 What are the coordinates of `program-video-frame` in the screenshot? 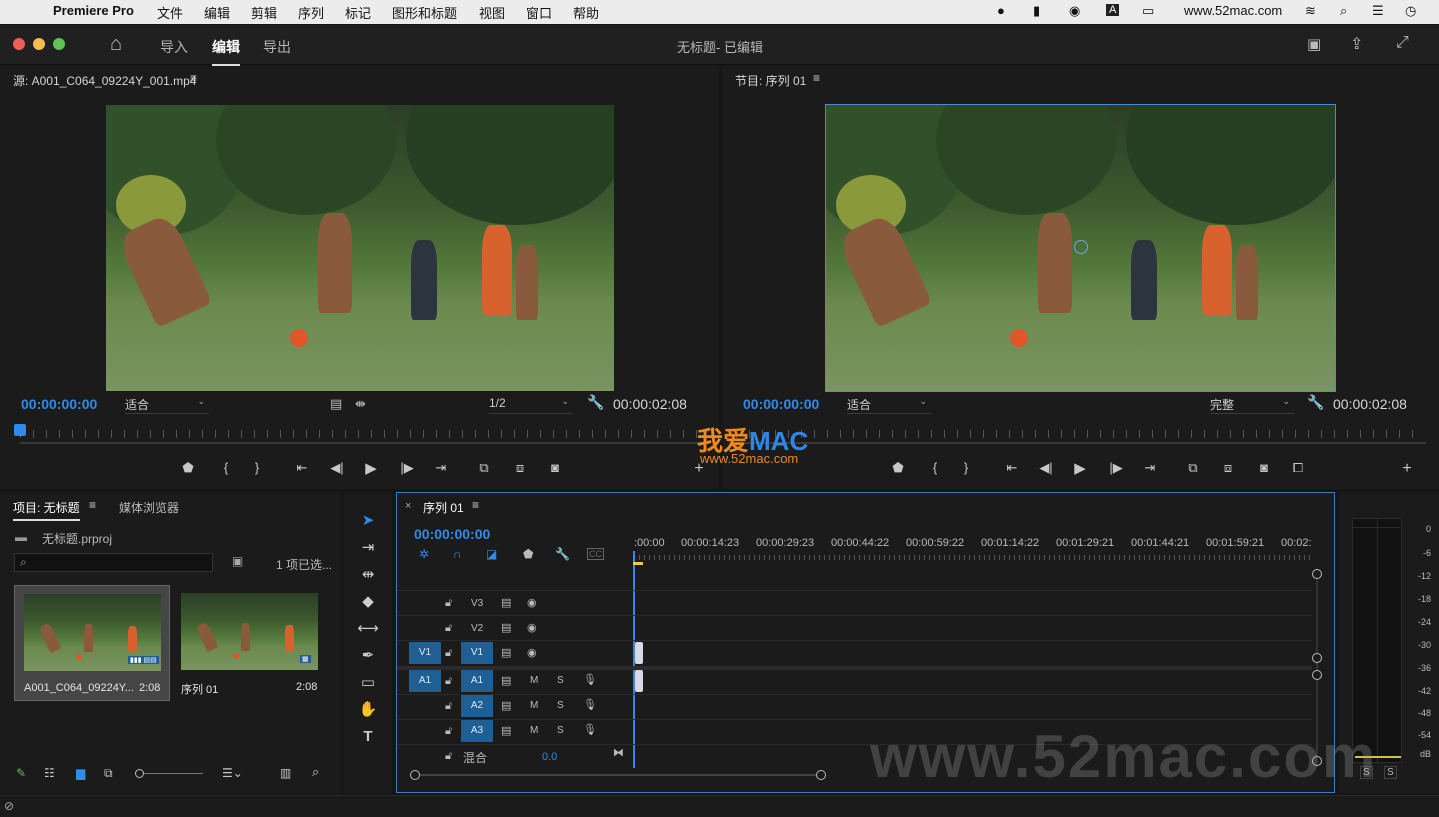 It's located at (1080, 248).